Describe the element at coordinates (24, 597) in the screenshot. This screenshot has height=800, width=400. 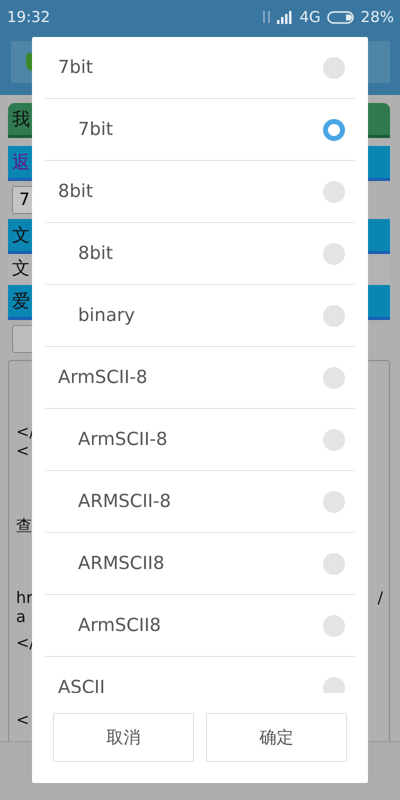
I see `code-line: hr` at that location.